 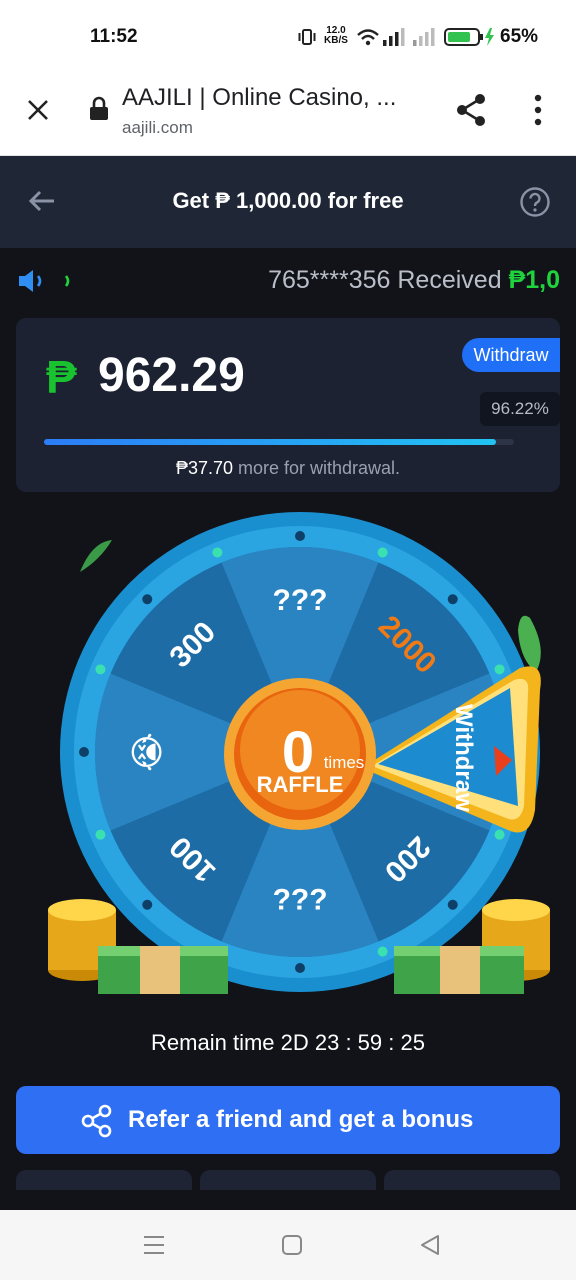 What do you see at coordinates (300, 784) in the screenshot?
I see `raffle-label: RAFFLE` at bounding box center [300, 784].